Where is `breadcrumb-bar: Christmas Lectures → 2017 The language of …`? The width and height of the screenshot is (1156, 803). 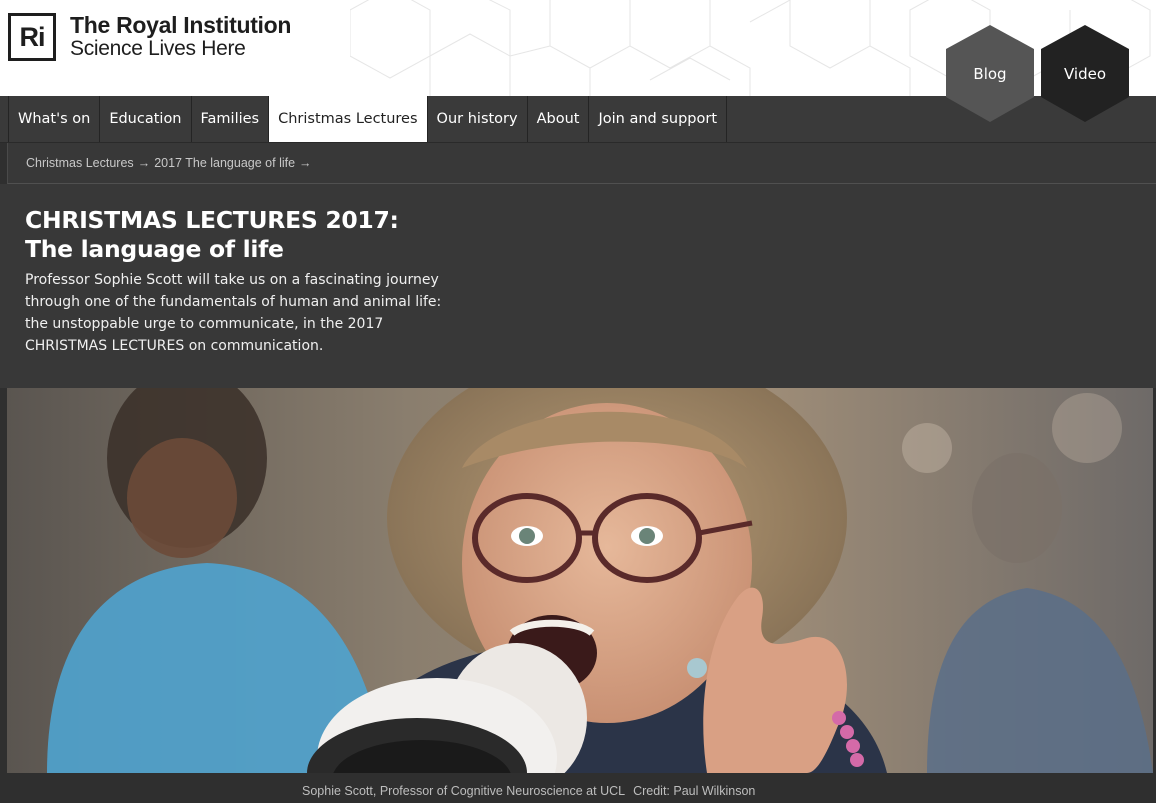 breadcrumb-bar: Christmas Lectures → 2017 The language of … is located at coordinates (581, 163).